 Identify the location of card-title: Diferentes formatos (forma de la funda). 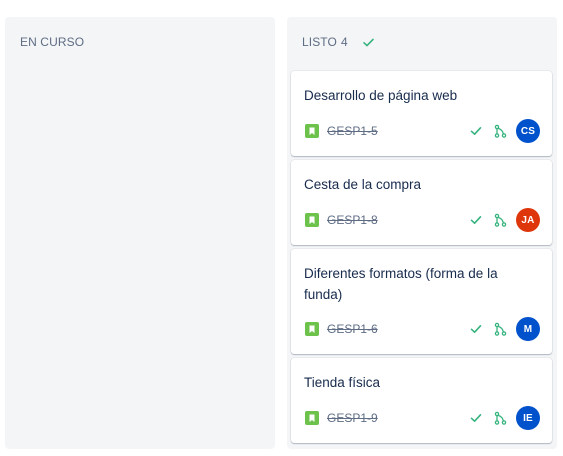
(401, 284).